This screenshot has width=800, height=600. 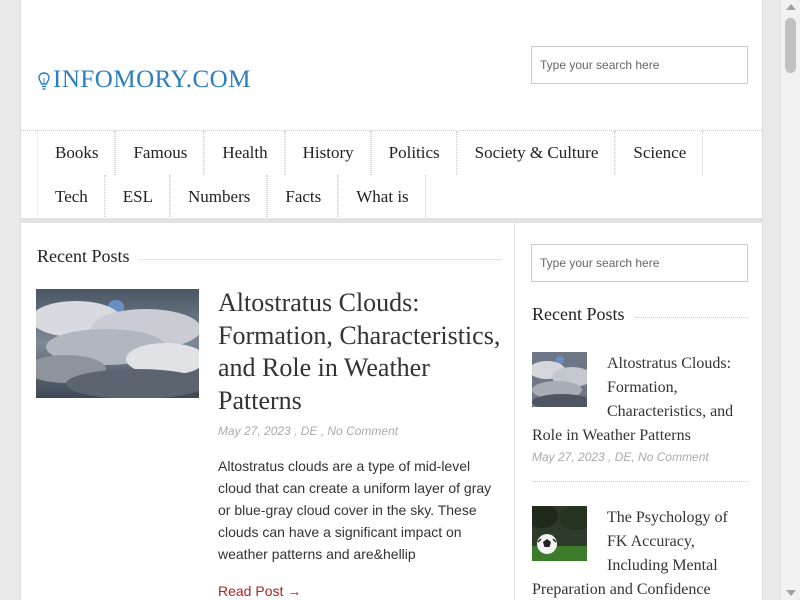 What do you see at coordinates (83, 256) in the screenshot?
I see `recent-posts-heading-text: Recent Posts` at bounding box center [83, 256].